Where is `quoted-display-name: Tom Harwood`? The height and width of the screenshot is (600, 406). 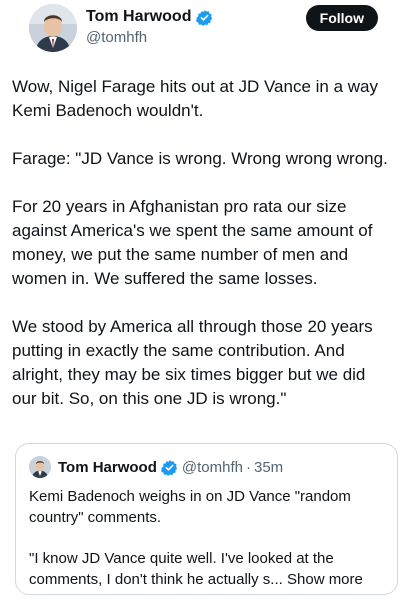
quoted-display-name: Tom Harwood is located at coordinates (107, 467).